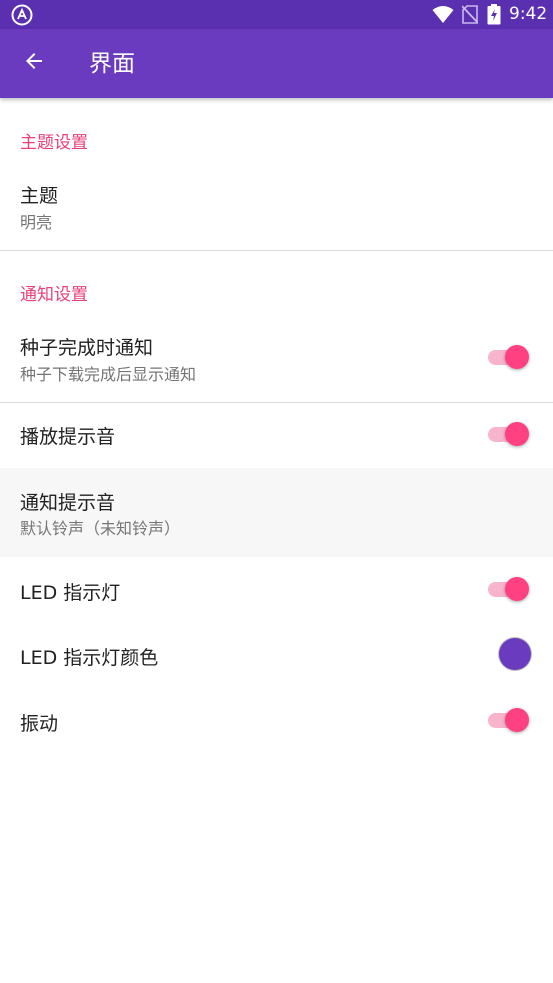 Image resolution: width=553 pixels, height=983 pixels. What do you see at coordinates (276, 589) in the screenshot?
I see `pref-led: LED 指示灯` at bounding box center [276, 589].